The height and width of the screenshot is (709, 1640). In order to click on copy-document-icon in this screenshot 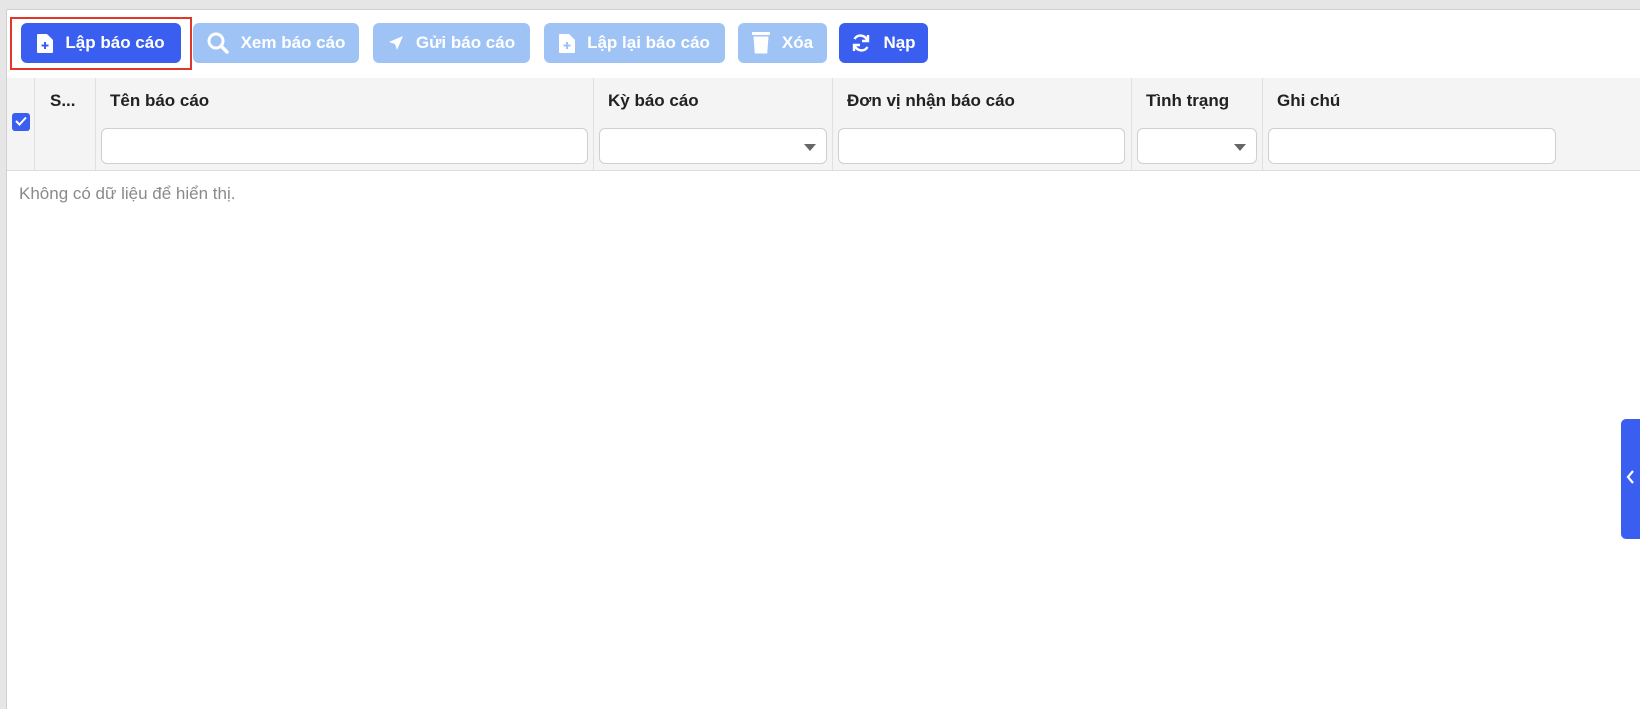, I will do `click(567, 43)`.